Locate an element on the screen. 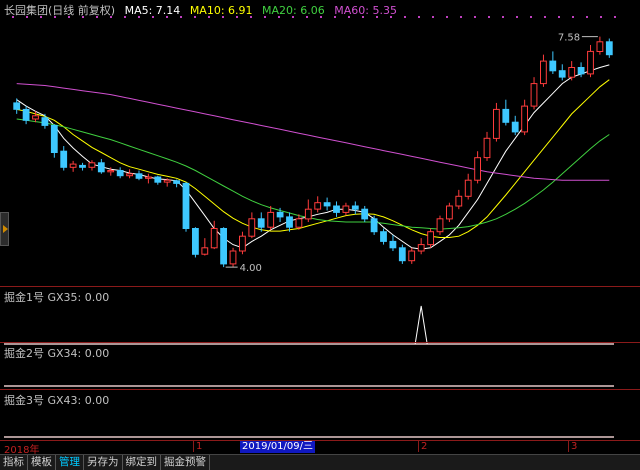 This screenshot has width=640, height=470. ma20-readout: MA20: 6.06 is located at coordinates (293, 10).